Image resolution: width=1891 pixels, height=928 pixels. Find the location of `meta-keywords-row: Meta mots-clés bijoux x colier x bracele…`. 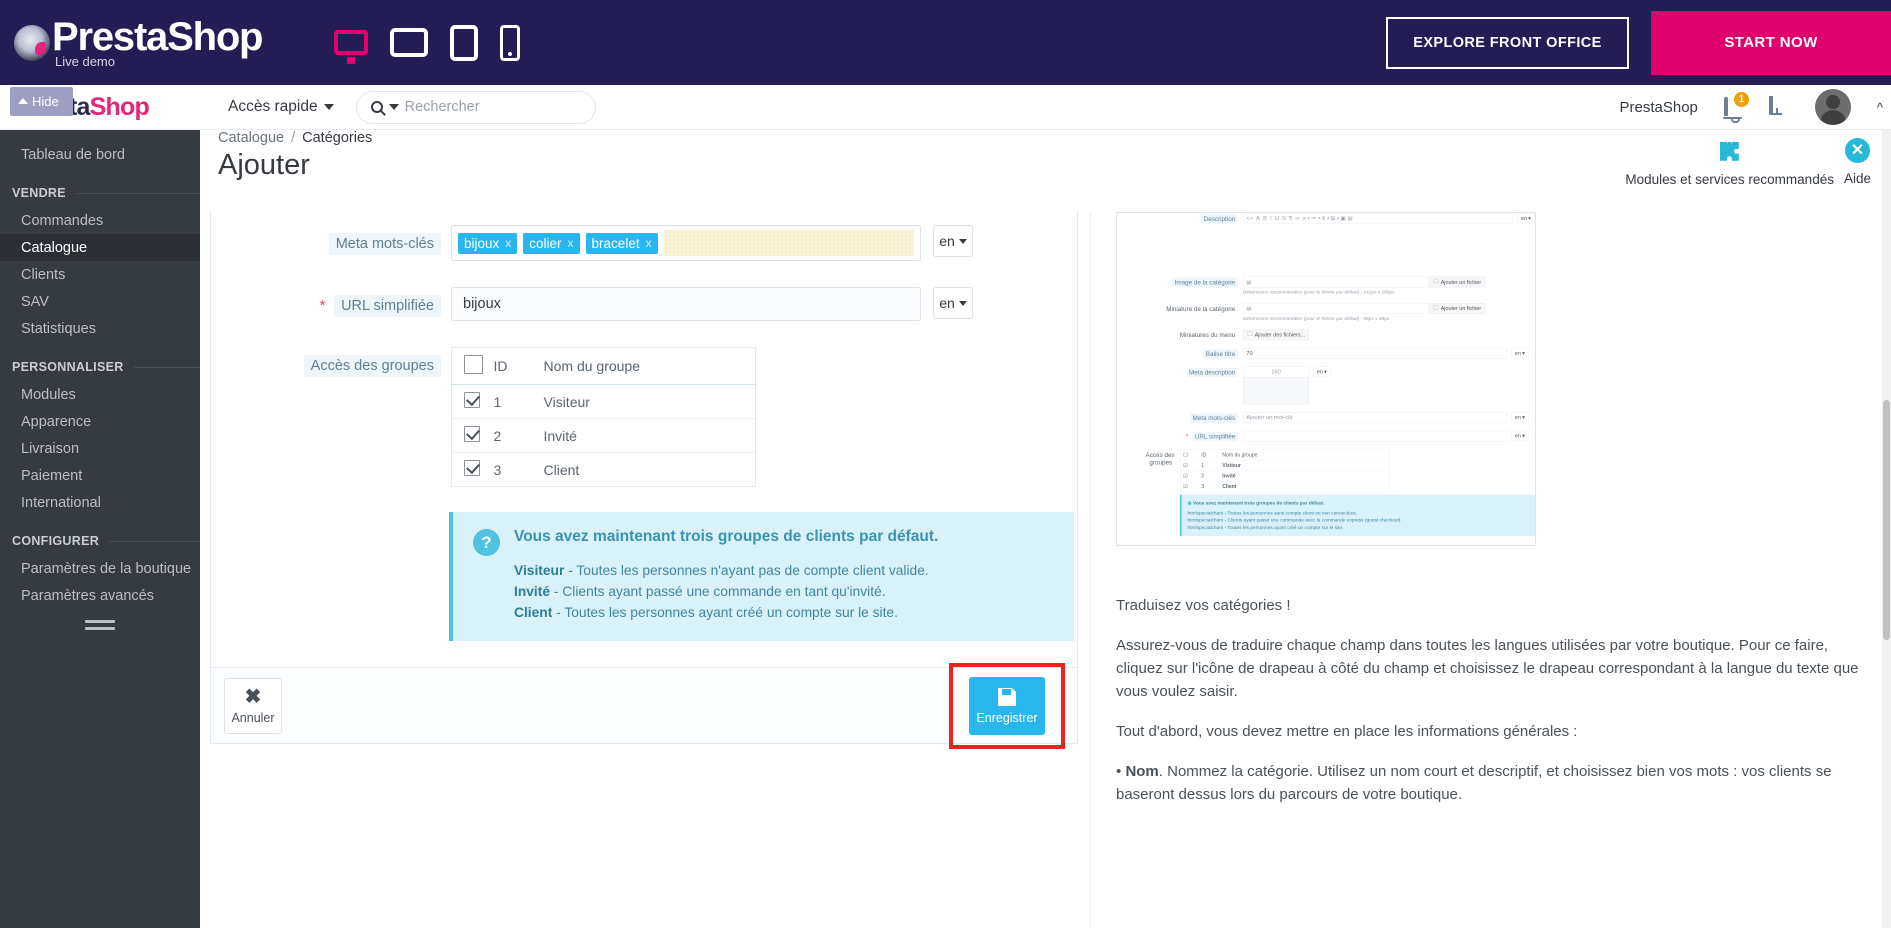

meta-keywords-row: Meta mots-clés bijoux x colier x bracele… is located at coordinates (644, 243).